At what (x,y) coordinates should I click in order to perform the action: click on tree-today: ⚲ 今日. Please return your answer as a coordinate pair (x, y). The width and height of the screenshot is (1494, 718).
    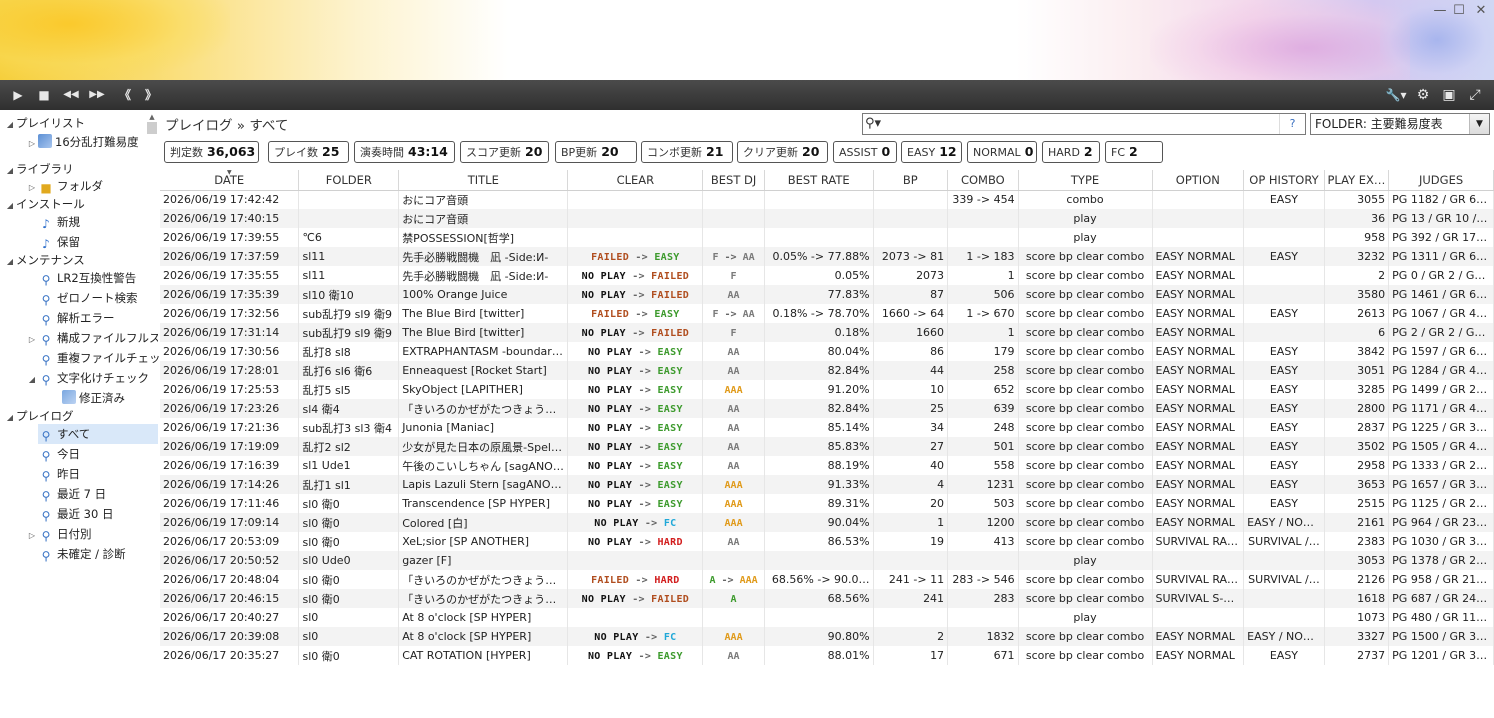
    Looking at the image, I should click on (59, 454).